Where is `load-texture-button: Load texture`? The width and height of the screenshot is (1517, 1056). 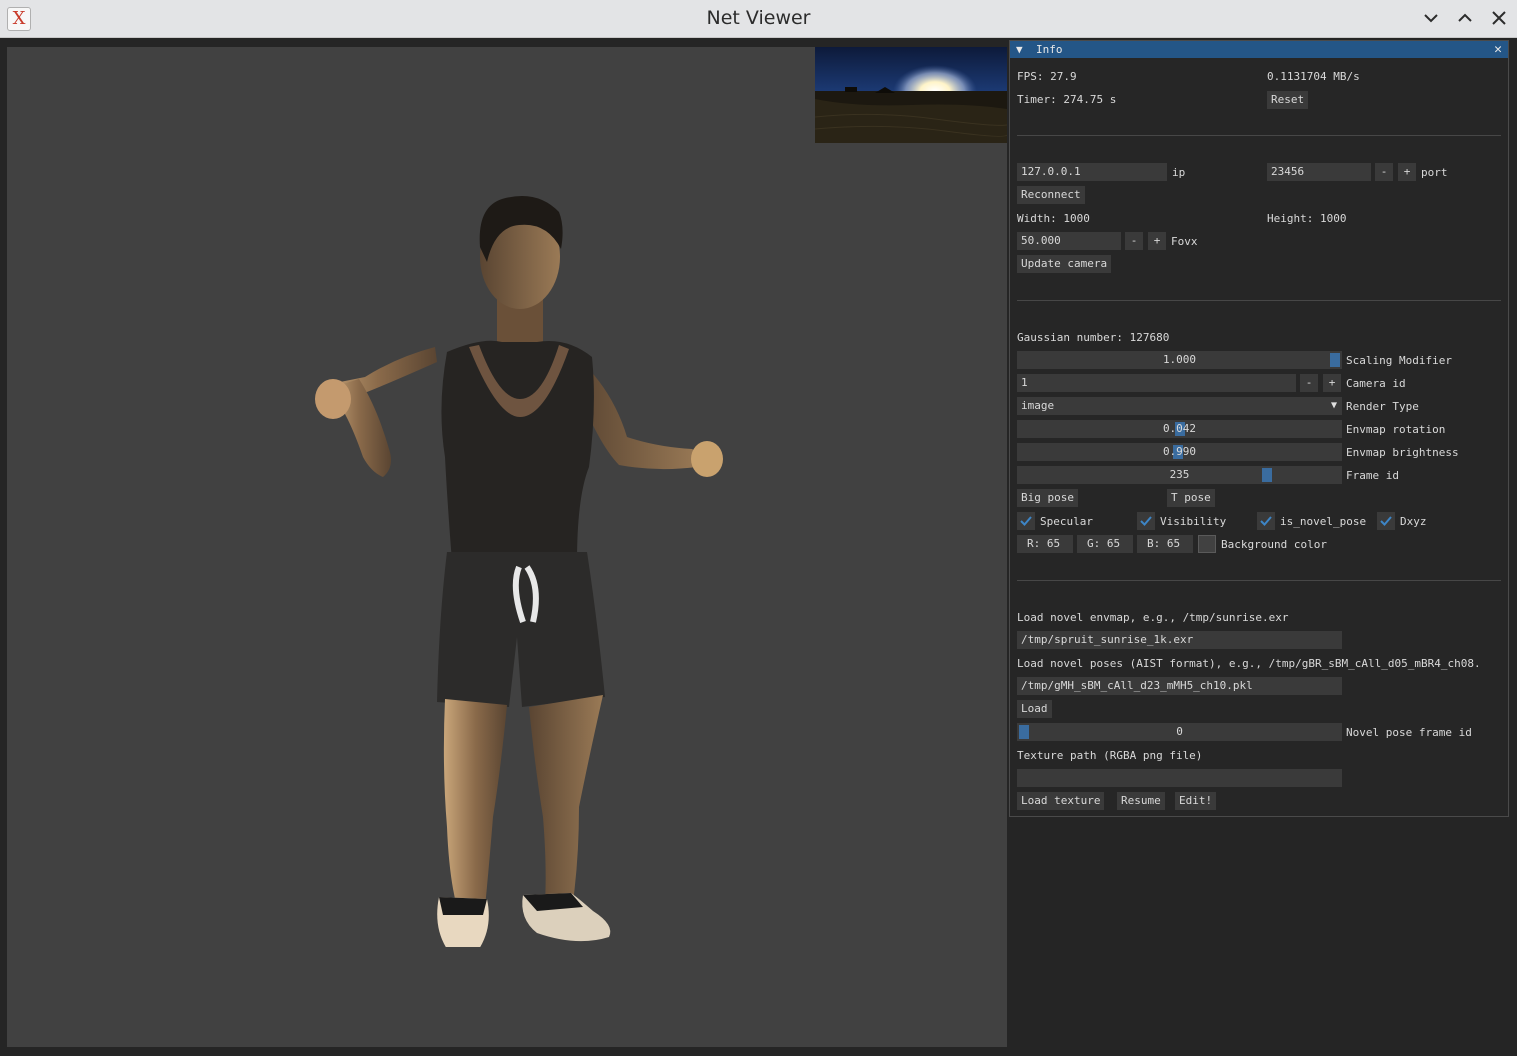
load-texture-button: Load texture is located at coordinates (1061, 801).